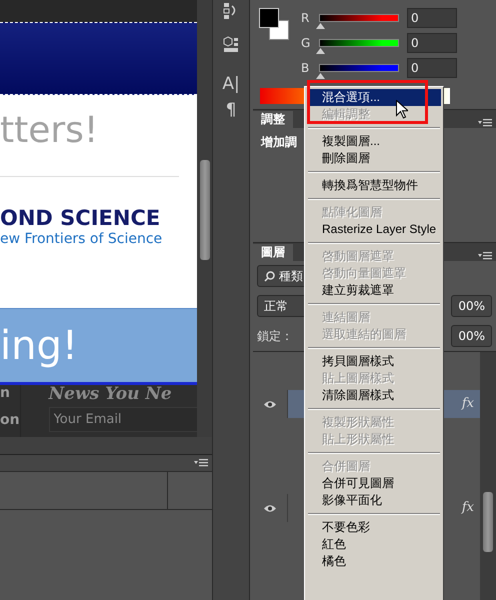 The width and height of the screenshot is (496, 600). What do you see at coordinates (269, 276) in the screenshot?
I see `search-icon` at bounding box center [269, 276].